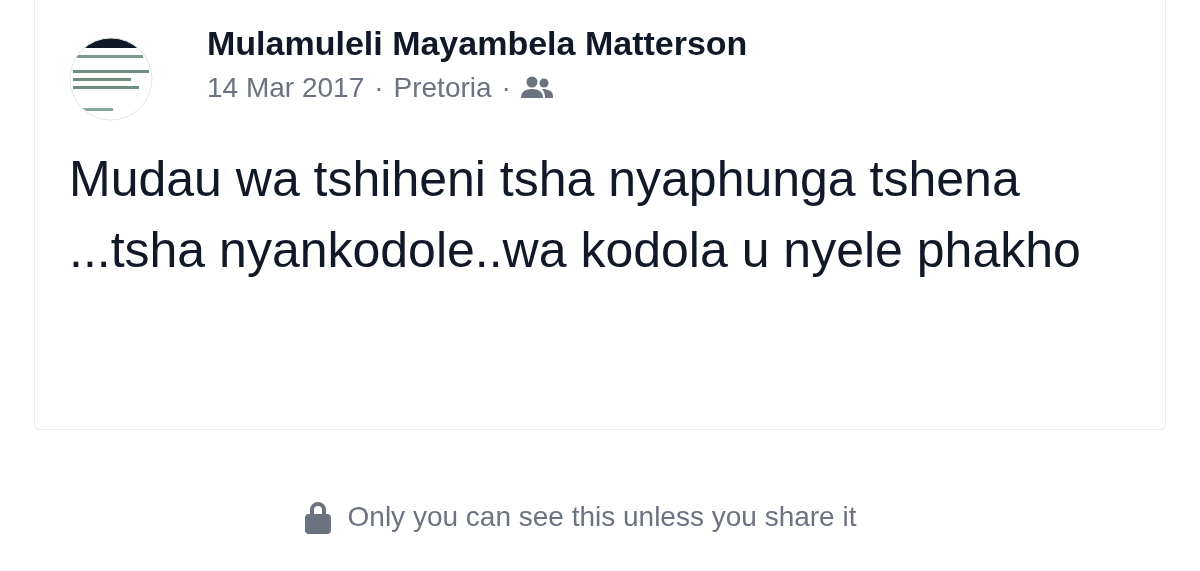  What do you see at coordinates (286, 88) in the screenshot?
I see `post-date: 14 Mar 2017` at bounding box center [286, 88].